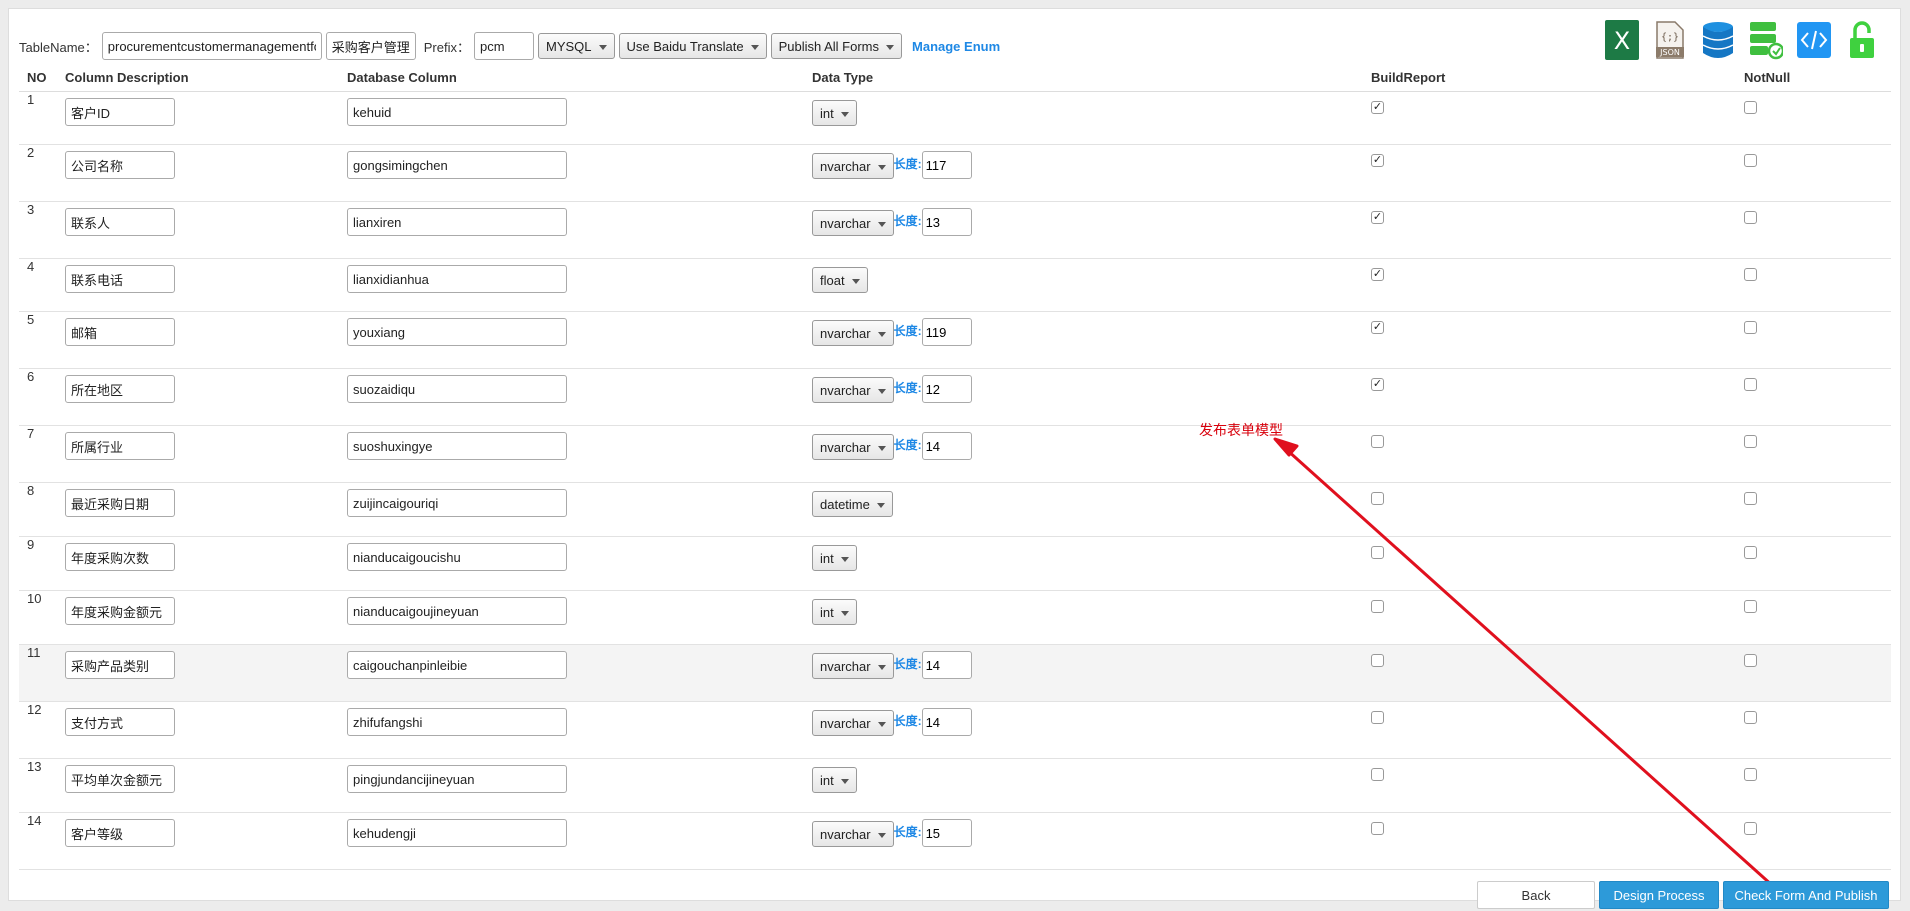 The height and width of the screenshot is (911, 1910). Describe the element at coordinates (1766, 40) in the screenshot. I see `server-sync-icon` at that location.